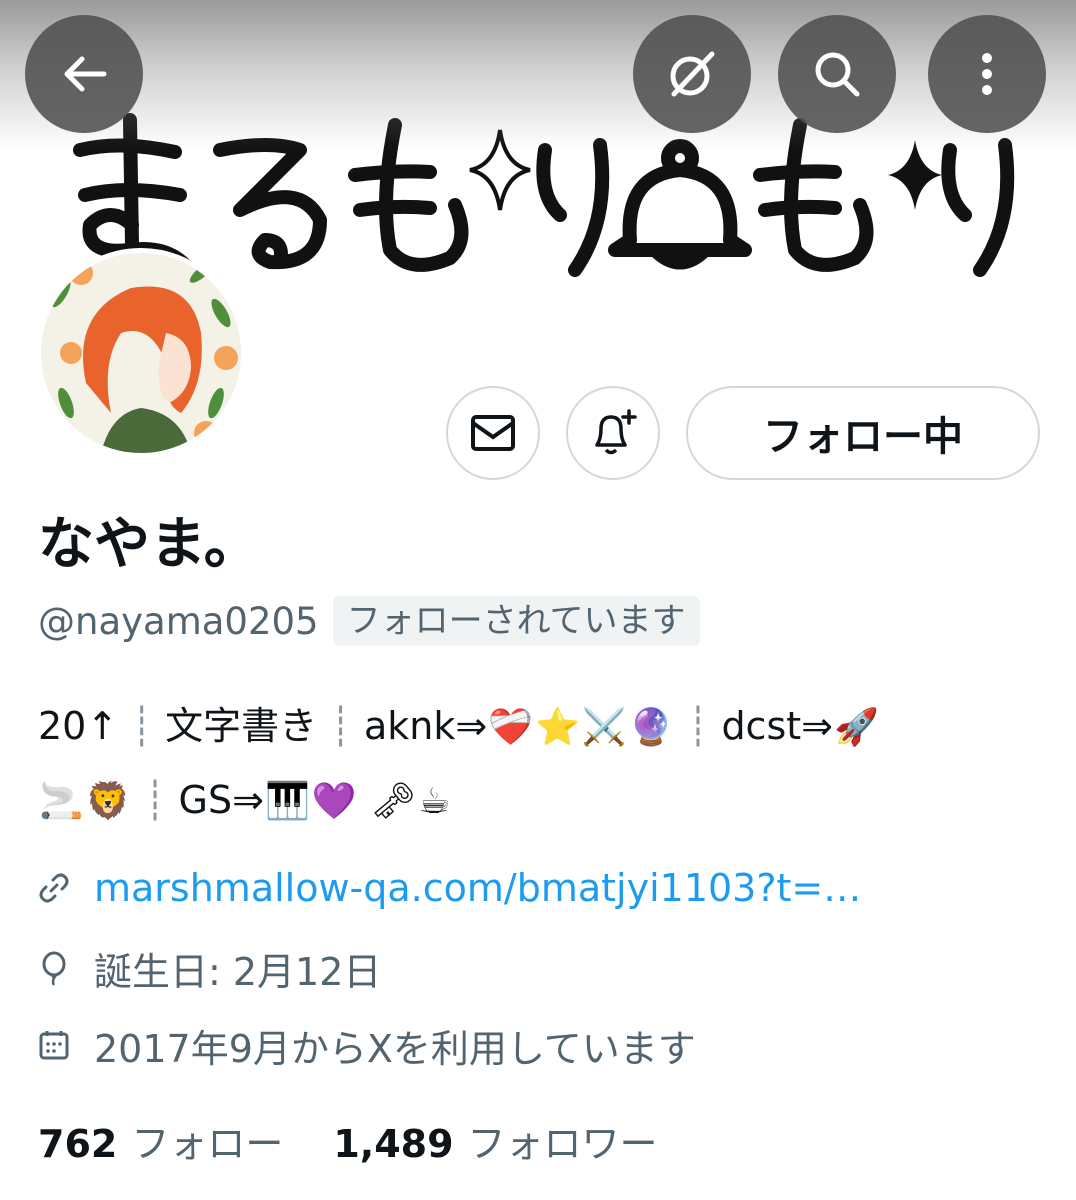 This screenshot has height=1200, width=1076. What do you see at coordinates (61, 801) in the screenshot?
I see `smoking-emoji: 🚬` at bounding box center [61, 801].